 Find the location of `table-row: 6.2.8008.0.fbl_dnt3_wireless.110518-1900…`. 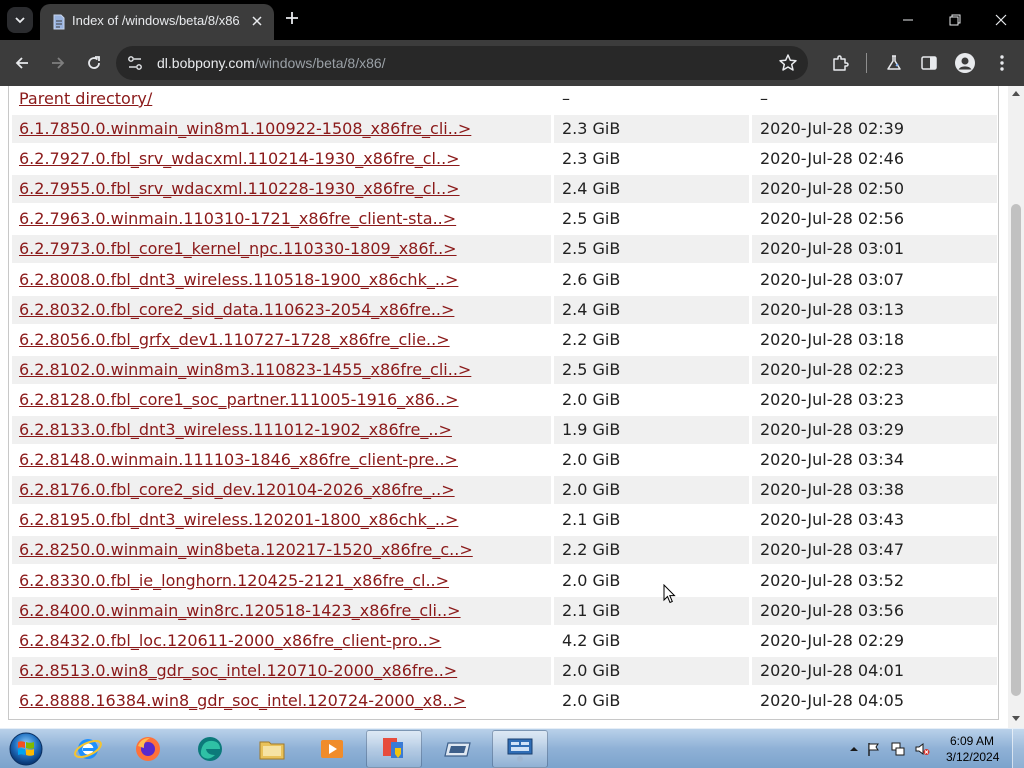

table-row: 6.2.8008.0.fbl_dnt3_wireless.110518-1900… is located at coordinates (504, 281).